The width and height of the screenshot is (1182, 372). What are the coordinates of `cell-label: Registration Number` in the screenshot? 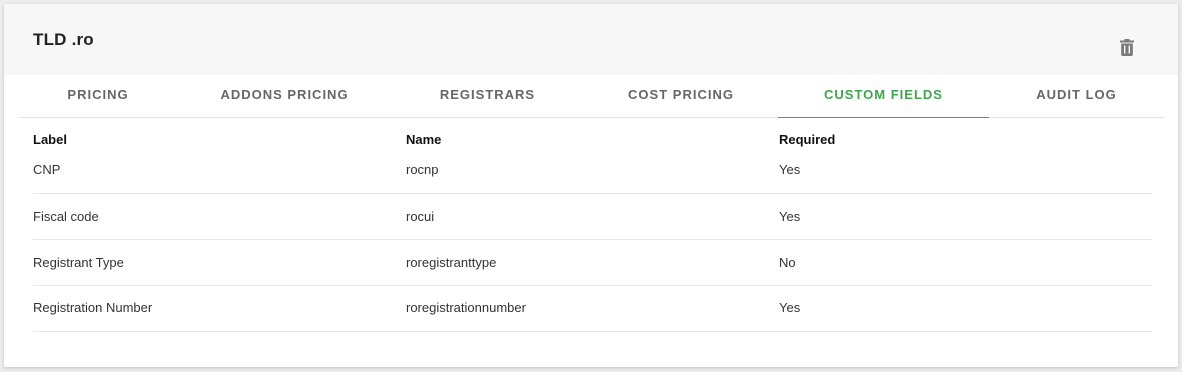 It's located at (93, 307).